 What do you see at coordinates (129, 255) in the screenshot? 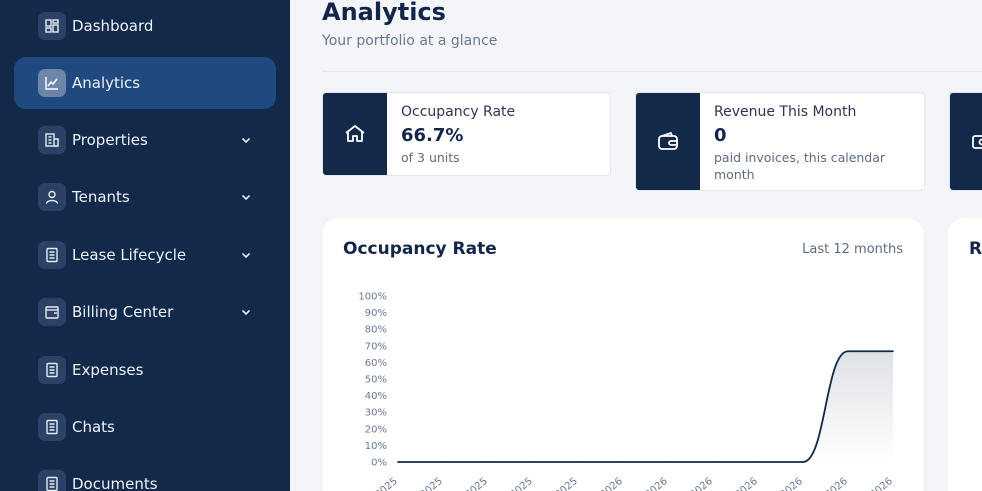
I see `sidebar-item-label: Lease Lifecycle` at bounding box center [129, 255].